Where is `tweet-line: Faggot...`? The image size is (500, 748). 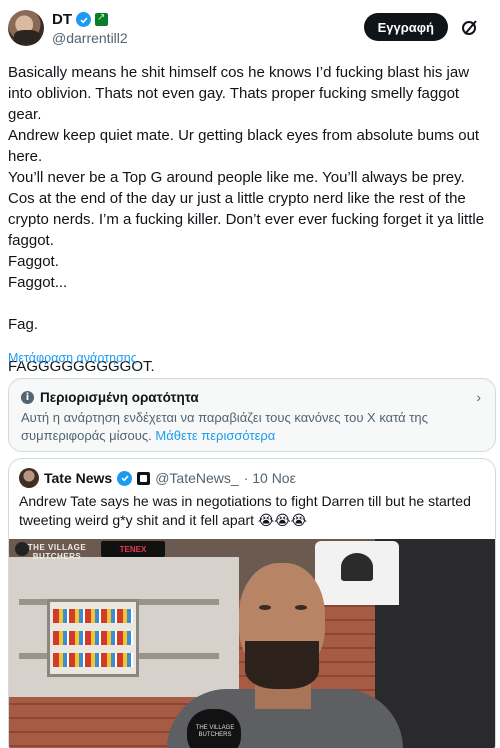
tweet-line: Faggot... is located at coordinates (38, 282).